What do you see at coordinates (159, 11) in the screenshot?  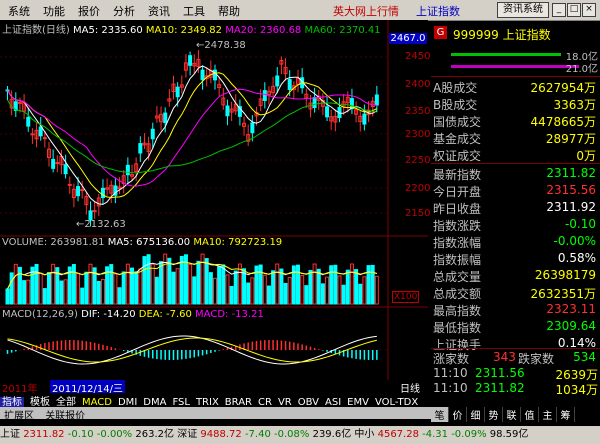 I see `menu-info: 资讯` at bounding box center [159, 11].